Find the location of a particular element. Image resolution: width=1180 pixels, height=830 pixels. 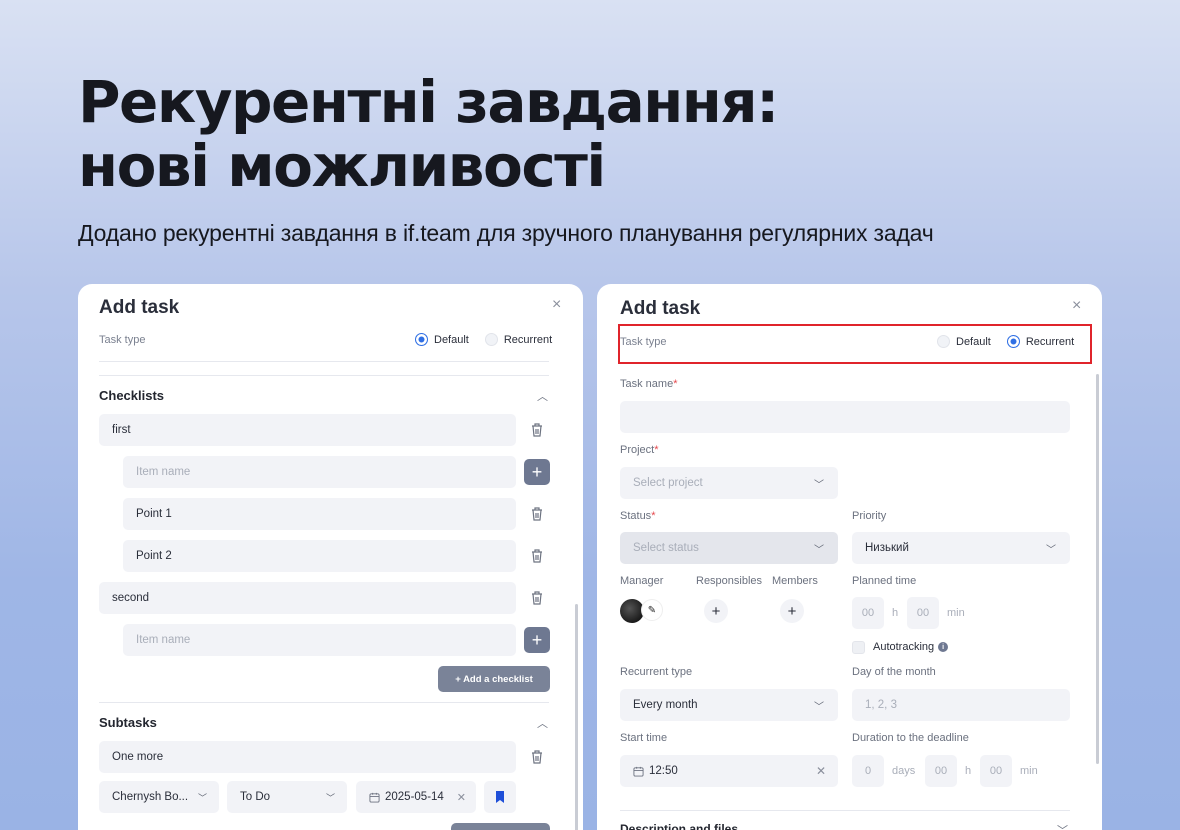

project-select: Select project ﹀ is located at coordinates (729, 483).